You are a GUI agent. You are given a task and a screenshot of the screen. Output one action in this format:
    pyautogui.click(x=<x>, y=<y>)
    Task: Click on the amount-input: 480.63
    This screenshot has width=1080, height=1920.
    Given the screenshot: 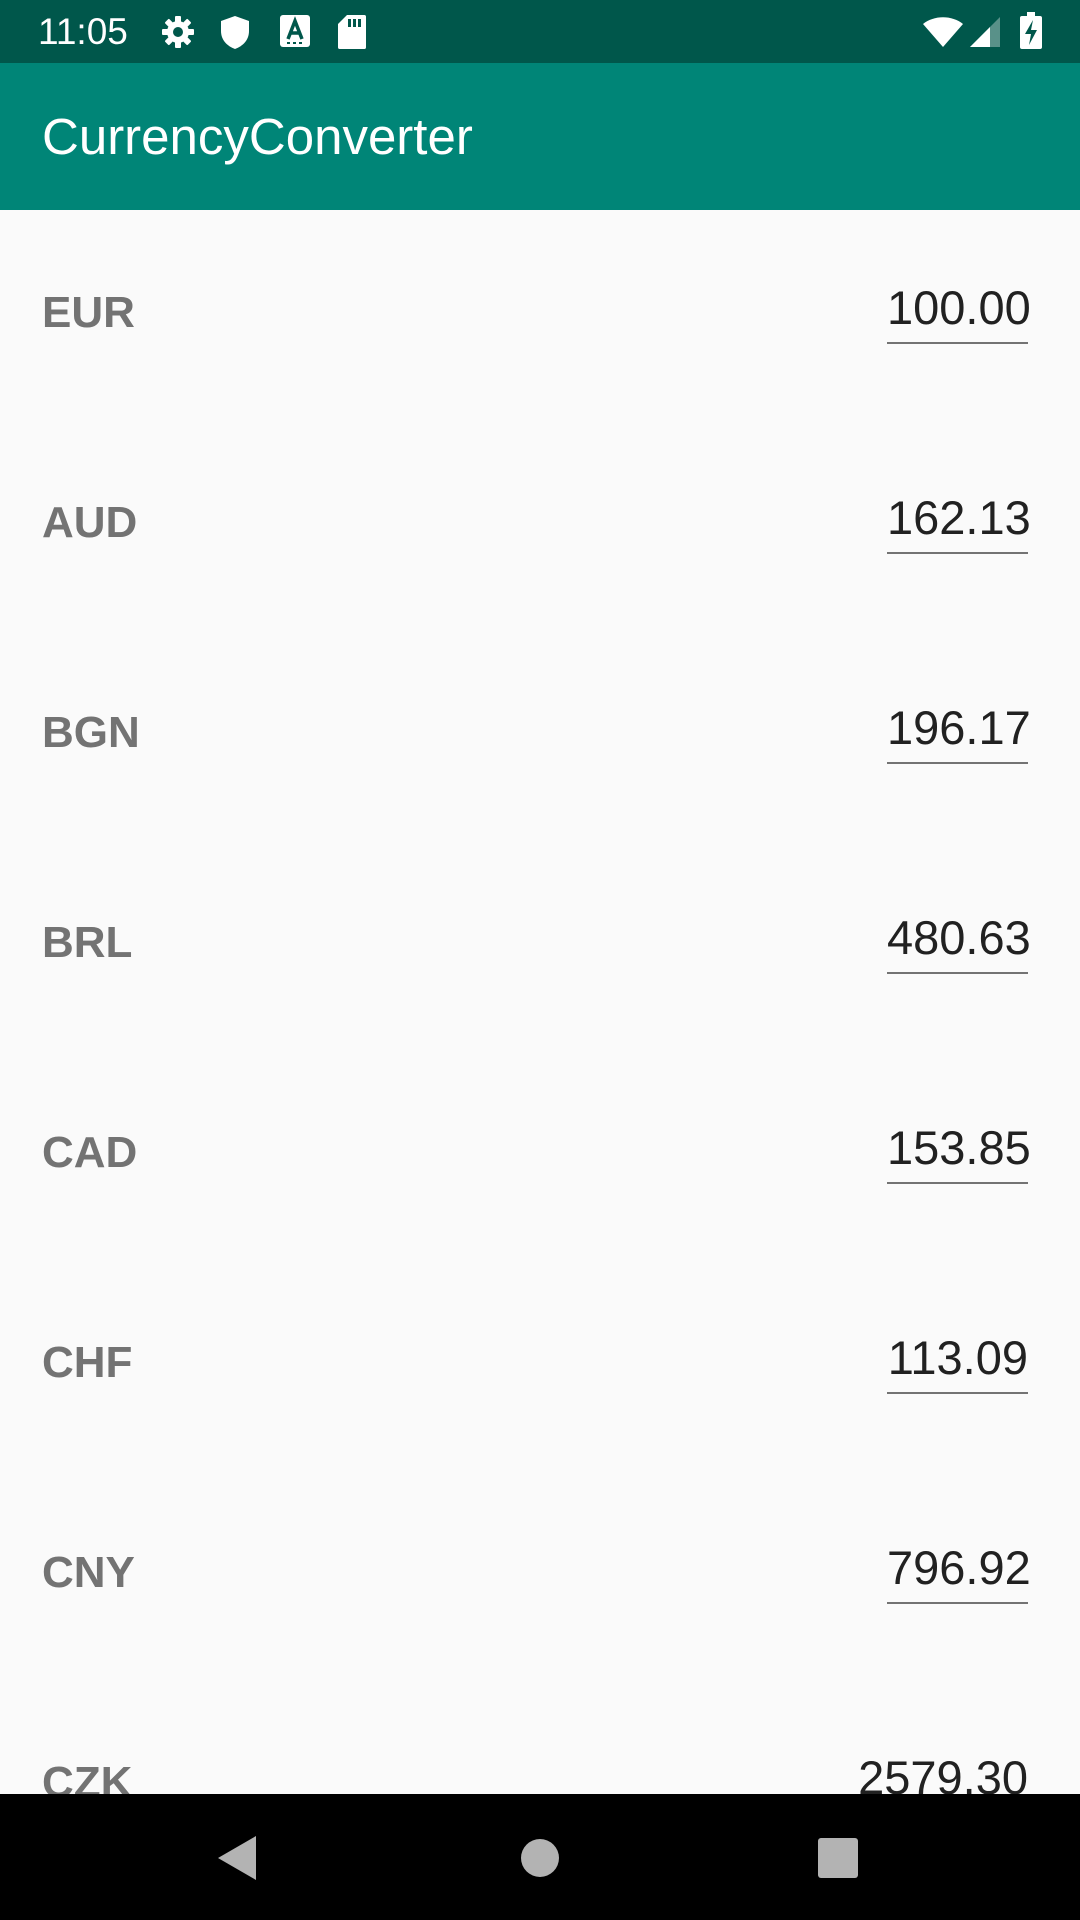 What is the action you would take?
    pyautogui.click(x=959, y=942)
    